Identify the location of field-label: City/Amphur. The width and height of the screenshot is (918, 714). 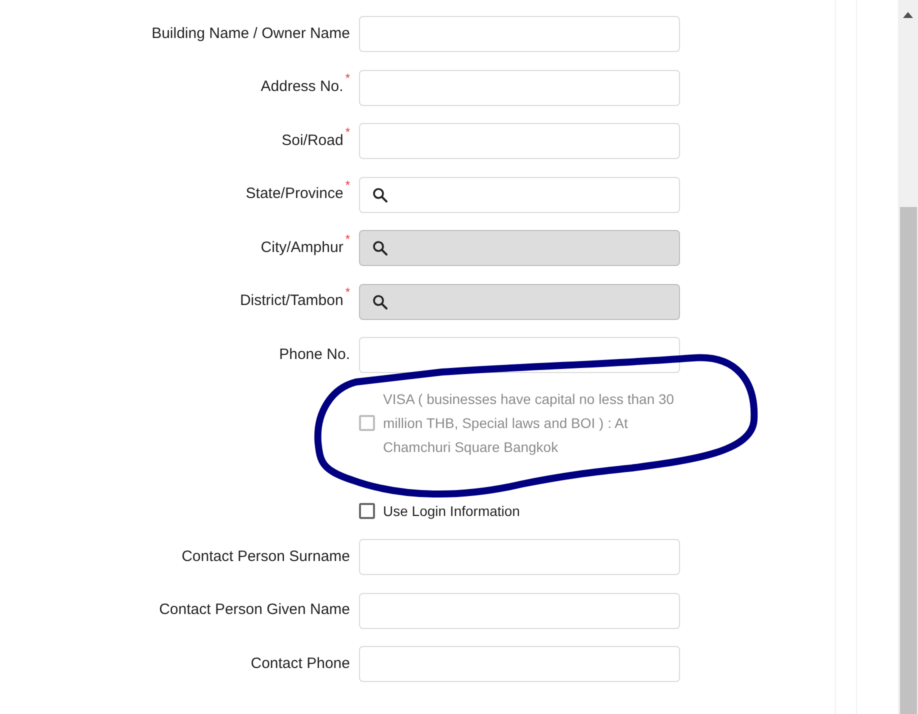
(302, 248).